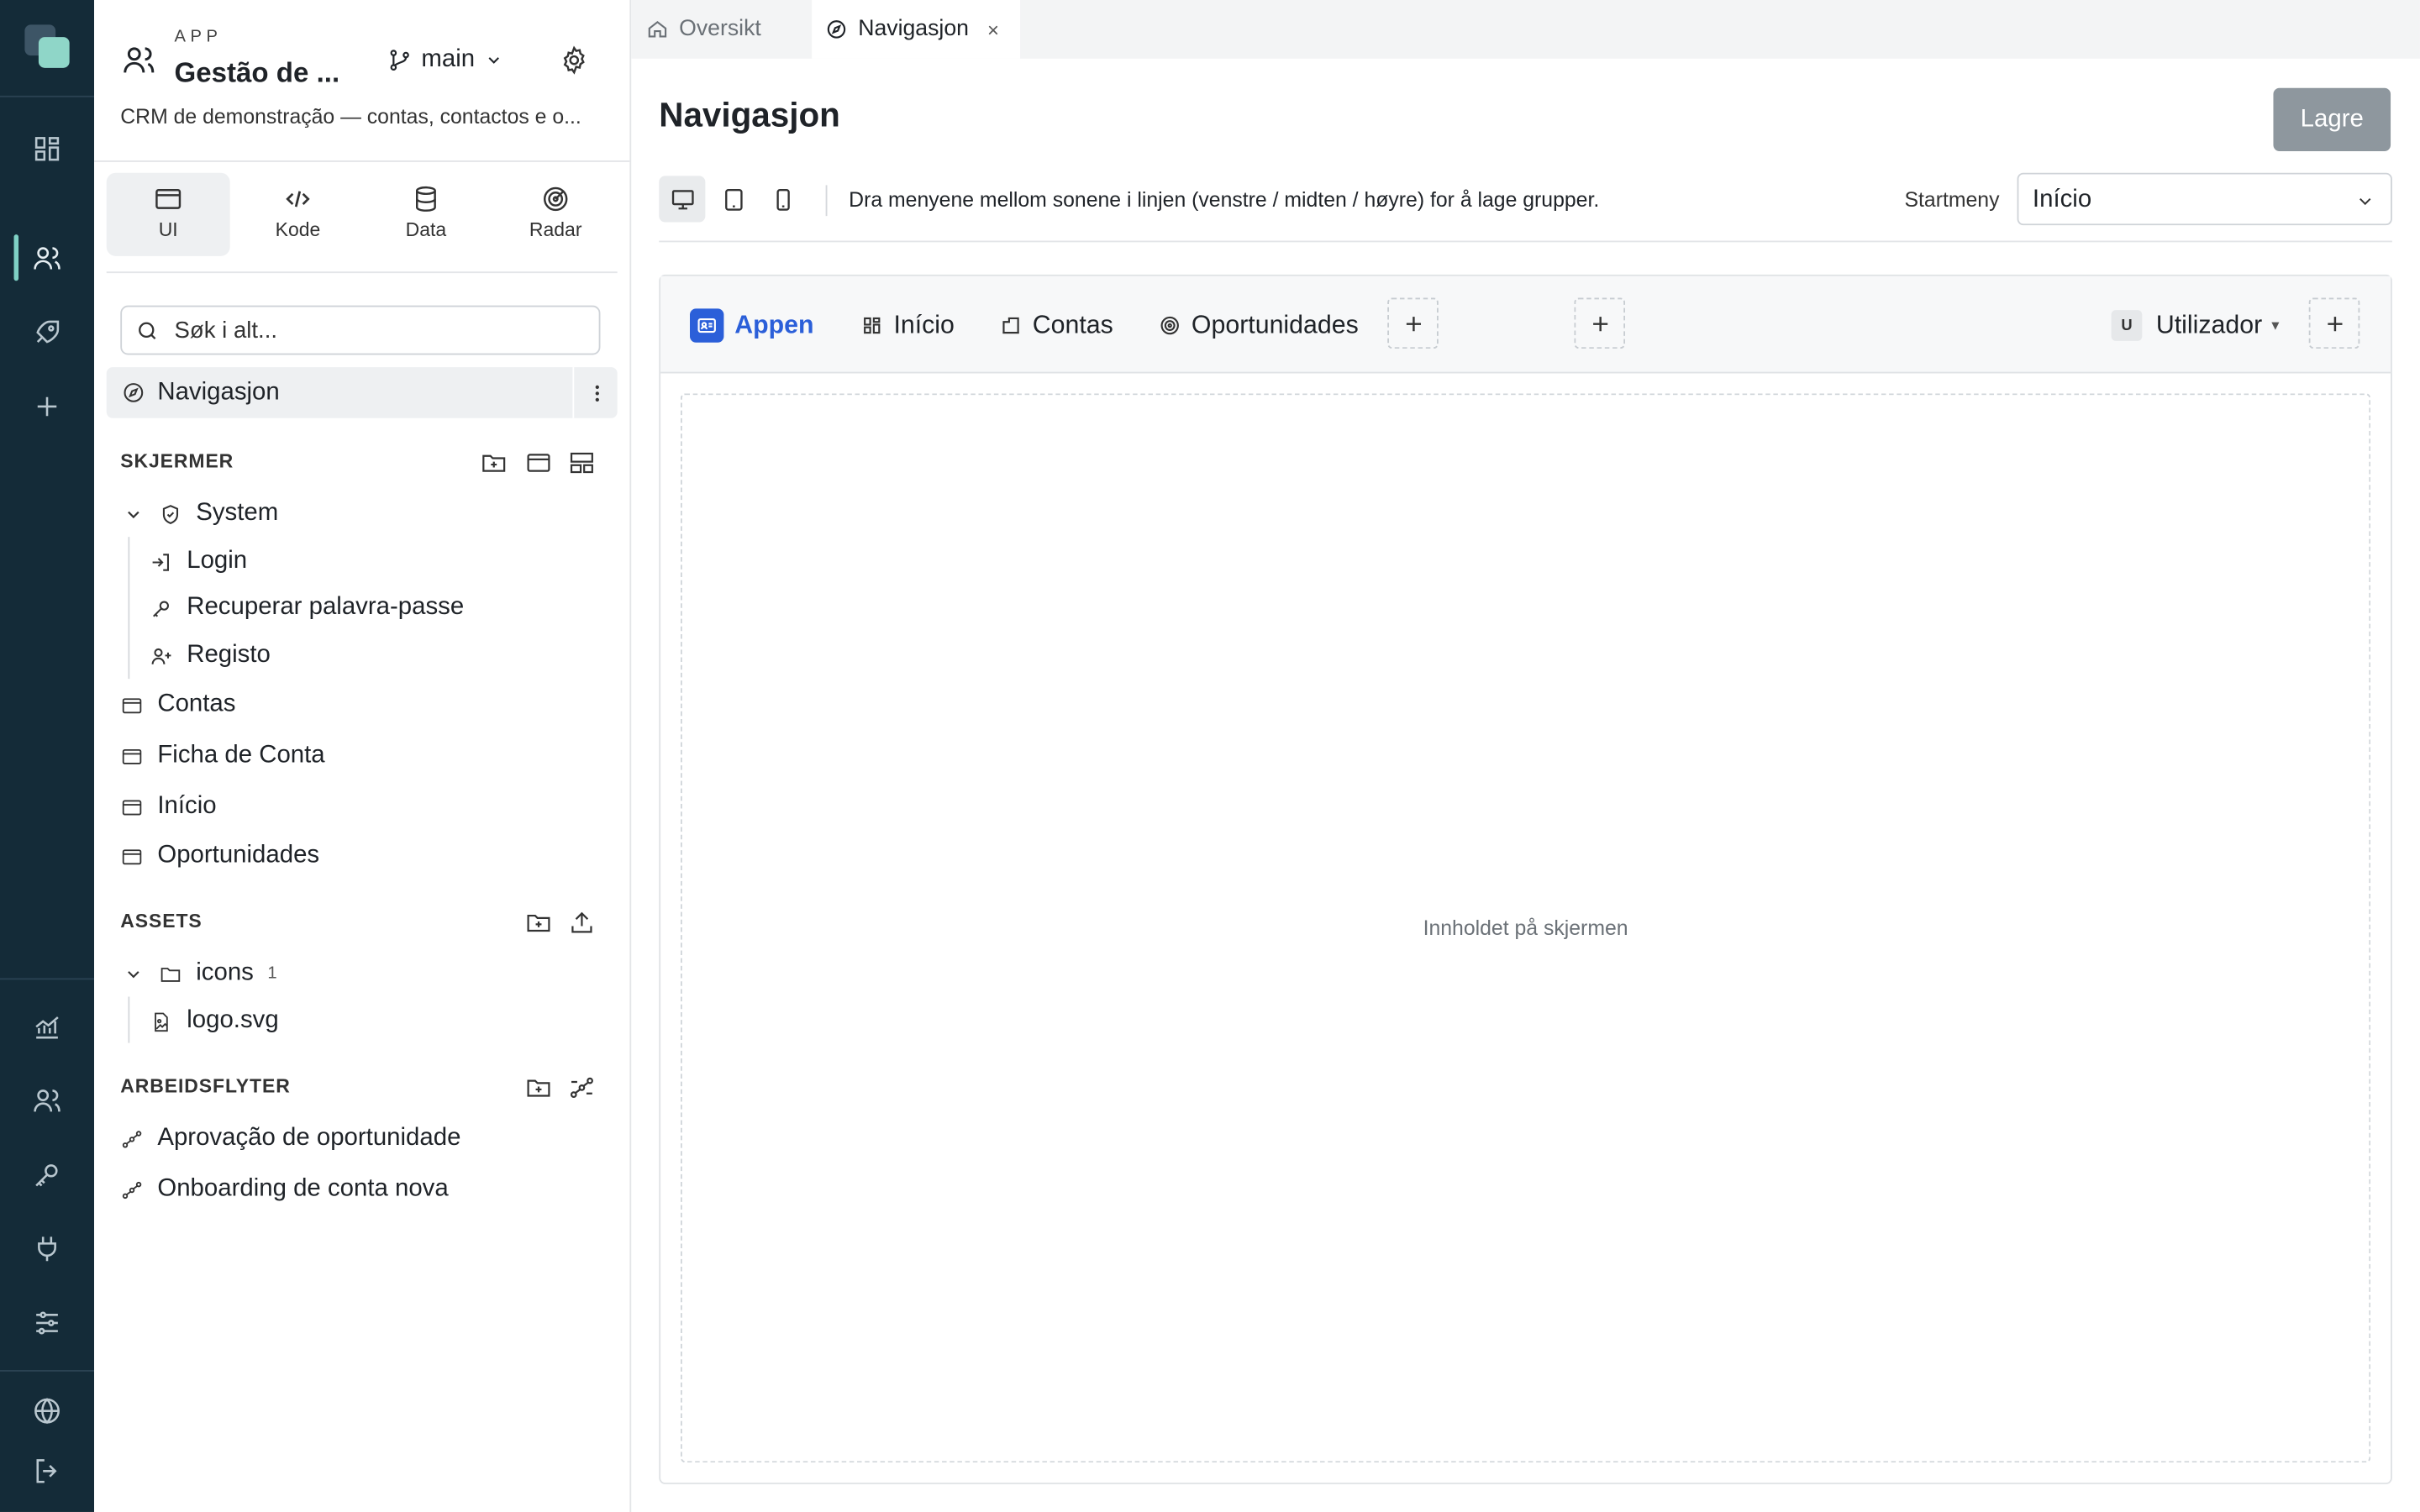 The width and height of the screenshot is (2420, 1512). What do you see at coordinates (658, 29) in the screenshot?
I see `home-icon` at bounding box center [658, 29].